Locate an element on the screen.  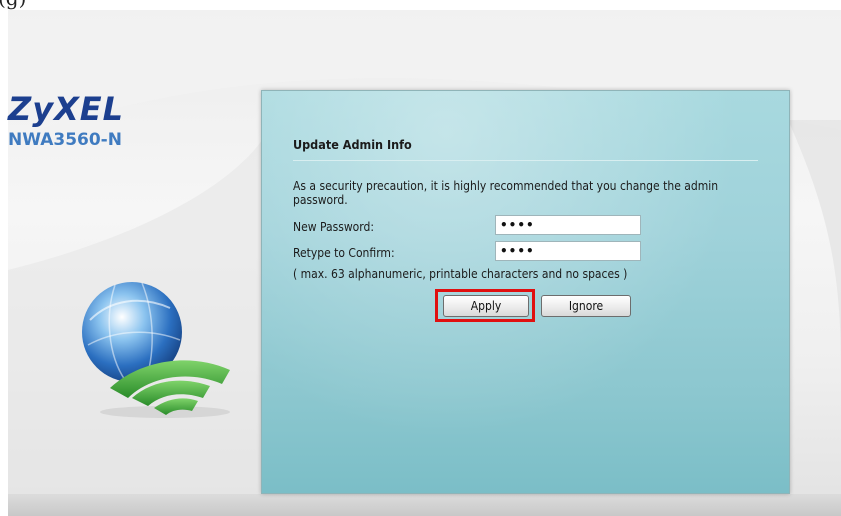
brand-block: ZyXEL NWA3560-N is located at coordinates (66, 121).